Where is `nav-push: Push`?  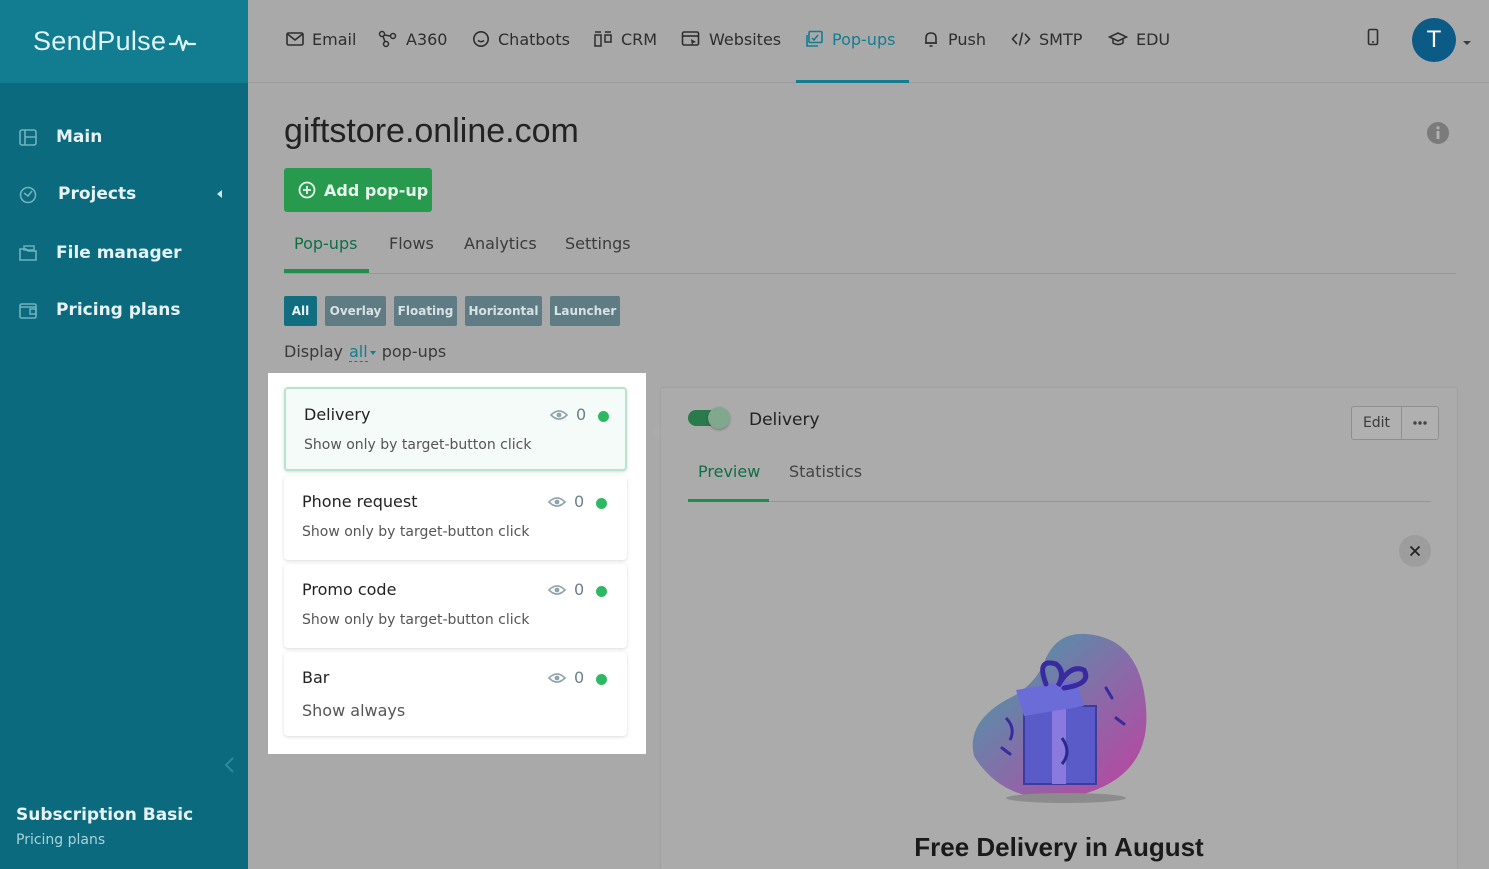 nav-push: Push is located at coordinates (954, 39).